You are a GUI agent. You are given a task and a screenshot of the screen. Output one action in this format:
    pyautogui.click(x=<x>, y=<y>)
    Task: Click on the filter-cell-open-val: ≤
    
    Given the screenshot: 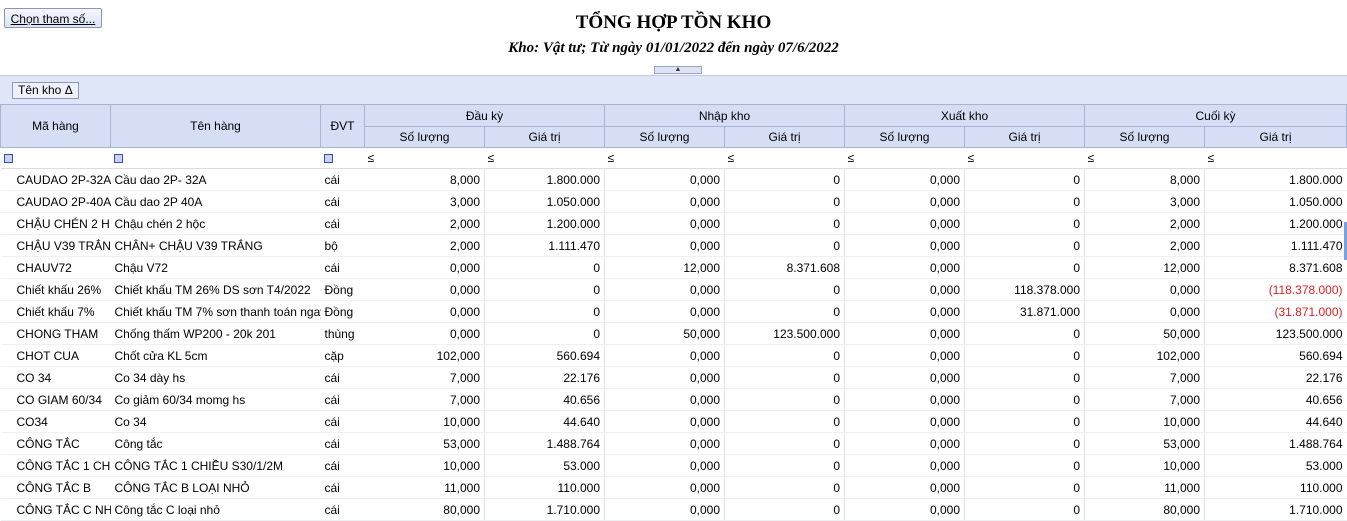 What is the action you would take?
    pyautogui.click(x=544, y=158)
    